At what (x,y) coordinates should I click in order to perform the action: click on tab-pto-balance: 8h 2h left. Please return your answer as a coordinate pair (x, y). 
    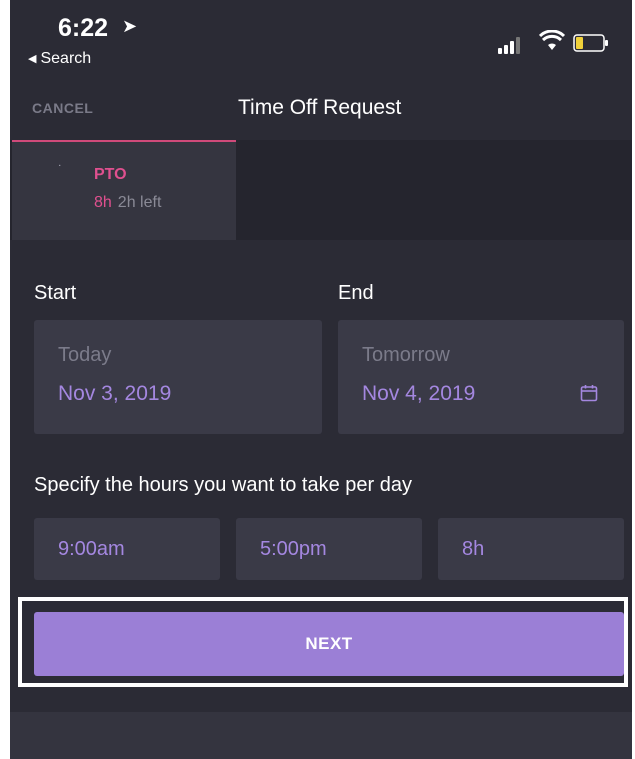
    Looking at the image, I should click on (127, 203).